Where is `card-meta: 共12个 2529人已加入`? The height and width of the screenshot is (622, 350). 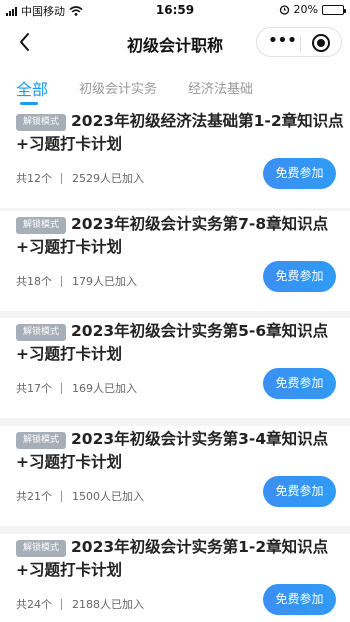 card-meta: 共12个 2529人已加入 is located at coordinates (80, 178).